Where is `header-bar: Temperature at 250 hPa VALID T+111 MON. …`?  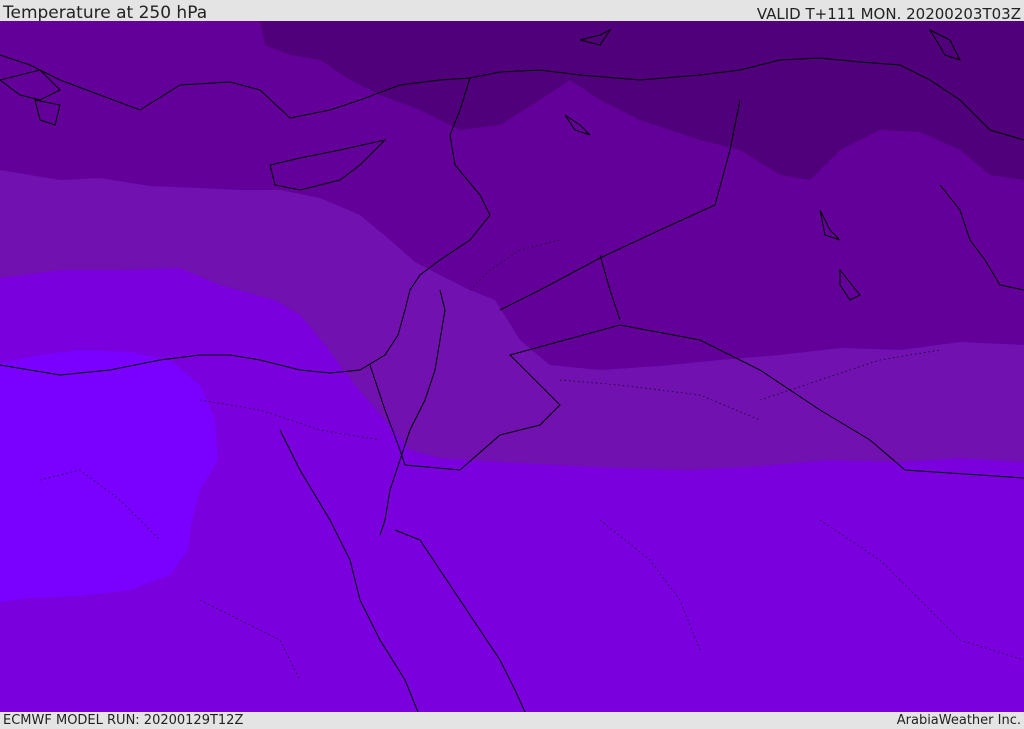
header-bar: Temperature at 250 hPa VALID T+111 MON. … is located at coordinates (512, 11).